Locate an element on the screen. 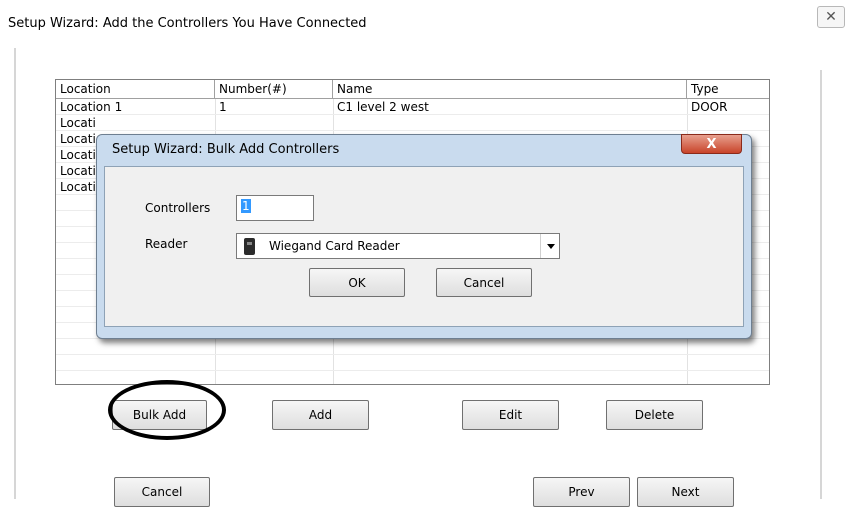  cancel-button: Cancel is located at coordinates (162, 492).